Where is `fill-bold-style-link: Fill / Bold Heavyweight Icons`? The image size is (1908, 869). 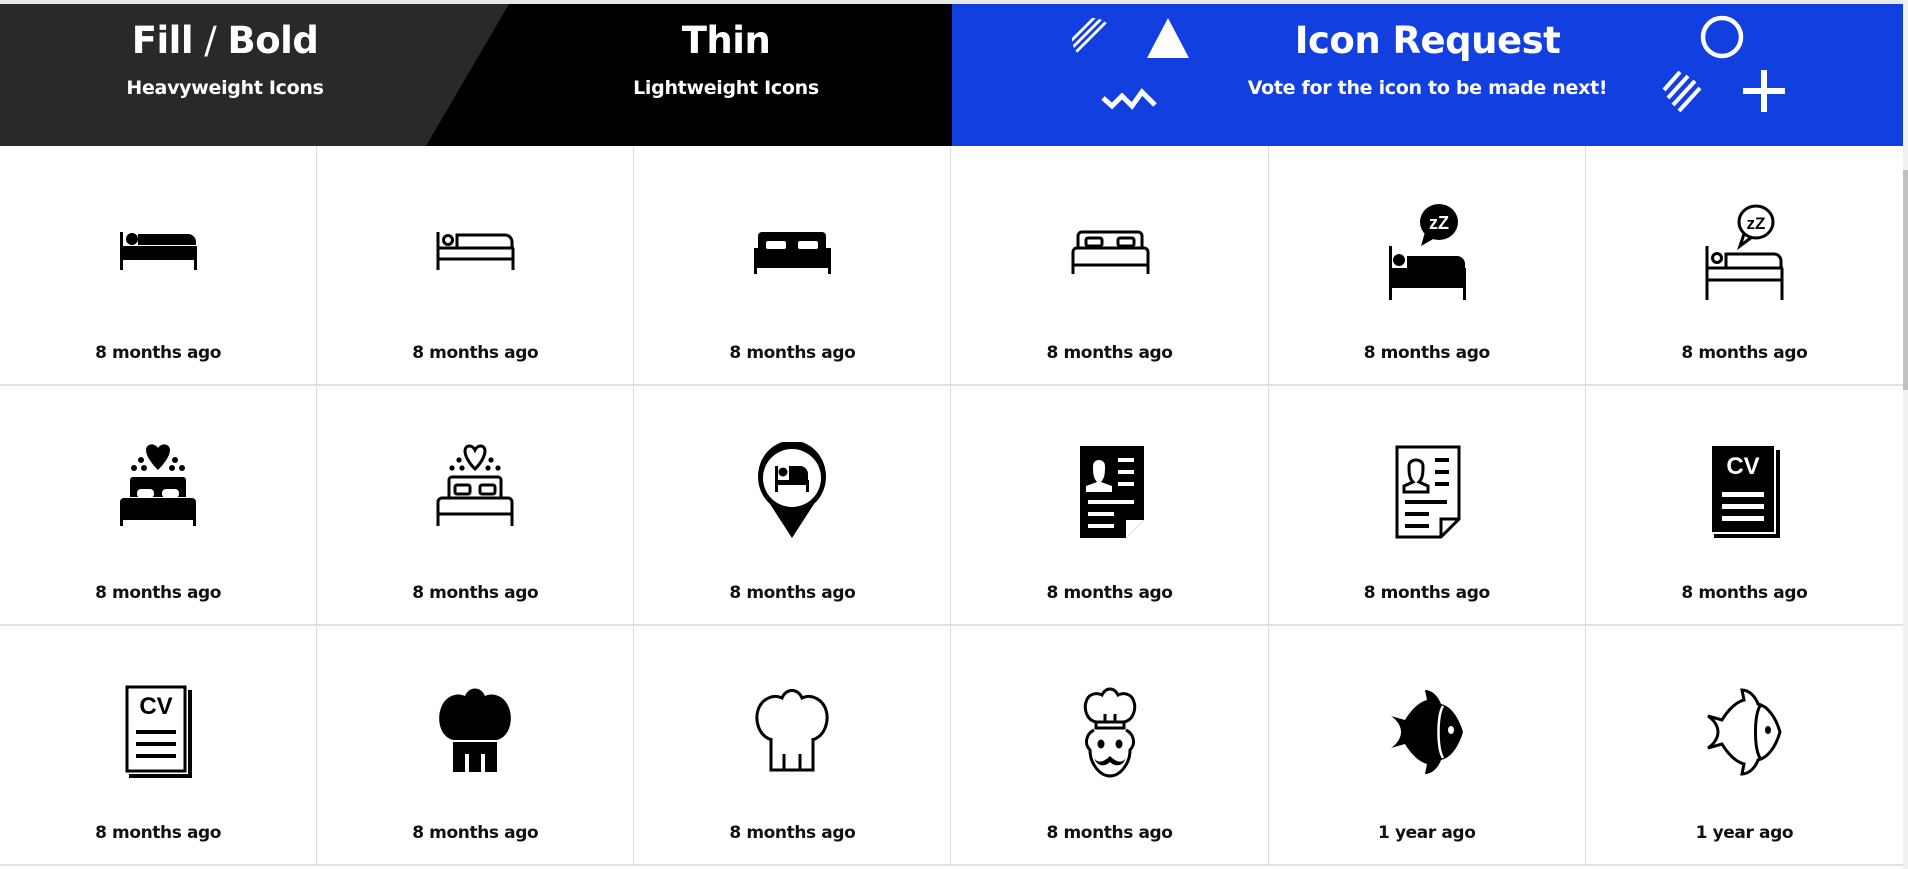
fill-bold-style-link: Fill / Bold Heavyweight Icons is located at coordinates (225, 75).